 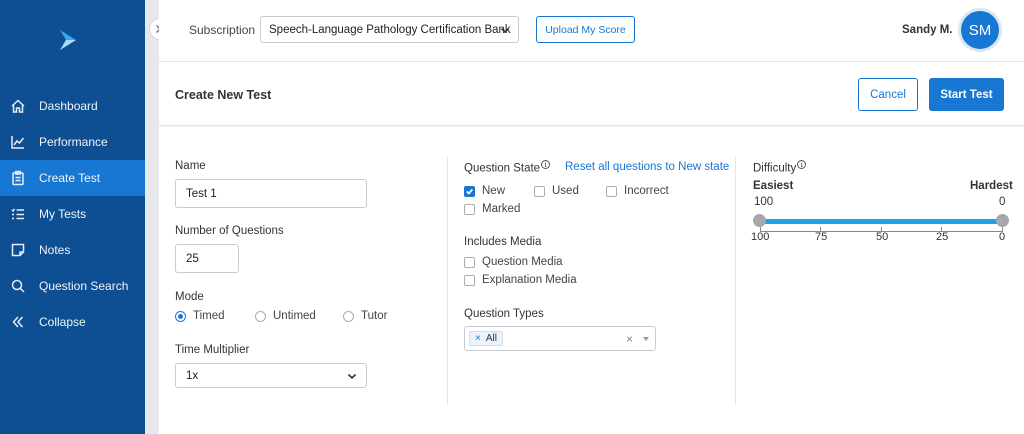 I want to click on question-types-select: × All ×, so click(x=560, y=338).